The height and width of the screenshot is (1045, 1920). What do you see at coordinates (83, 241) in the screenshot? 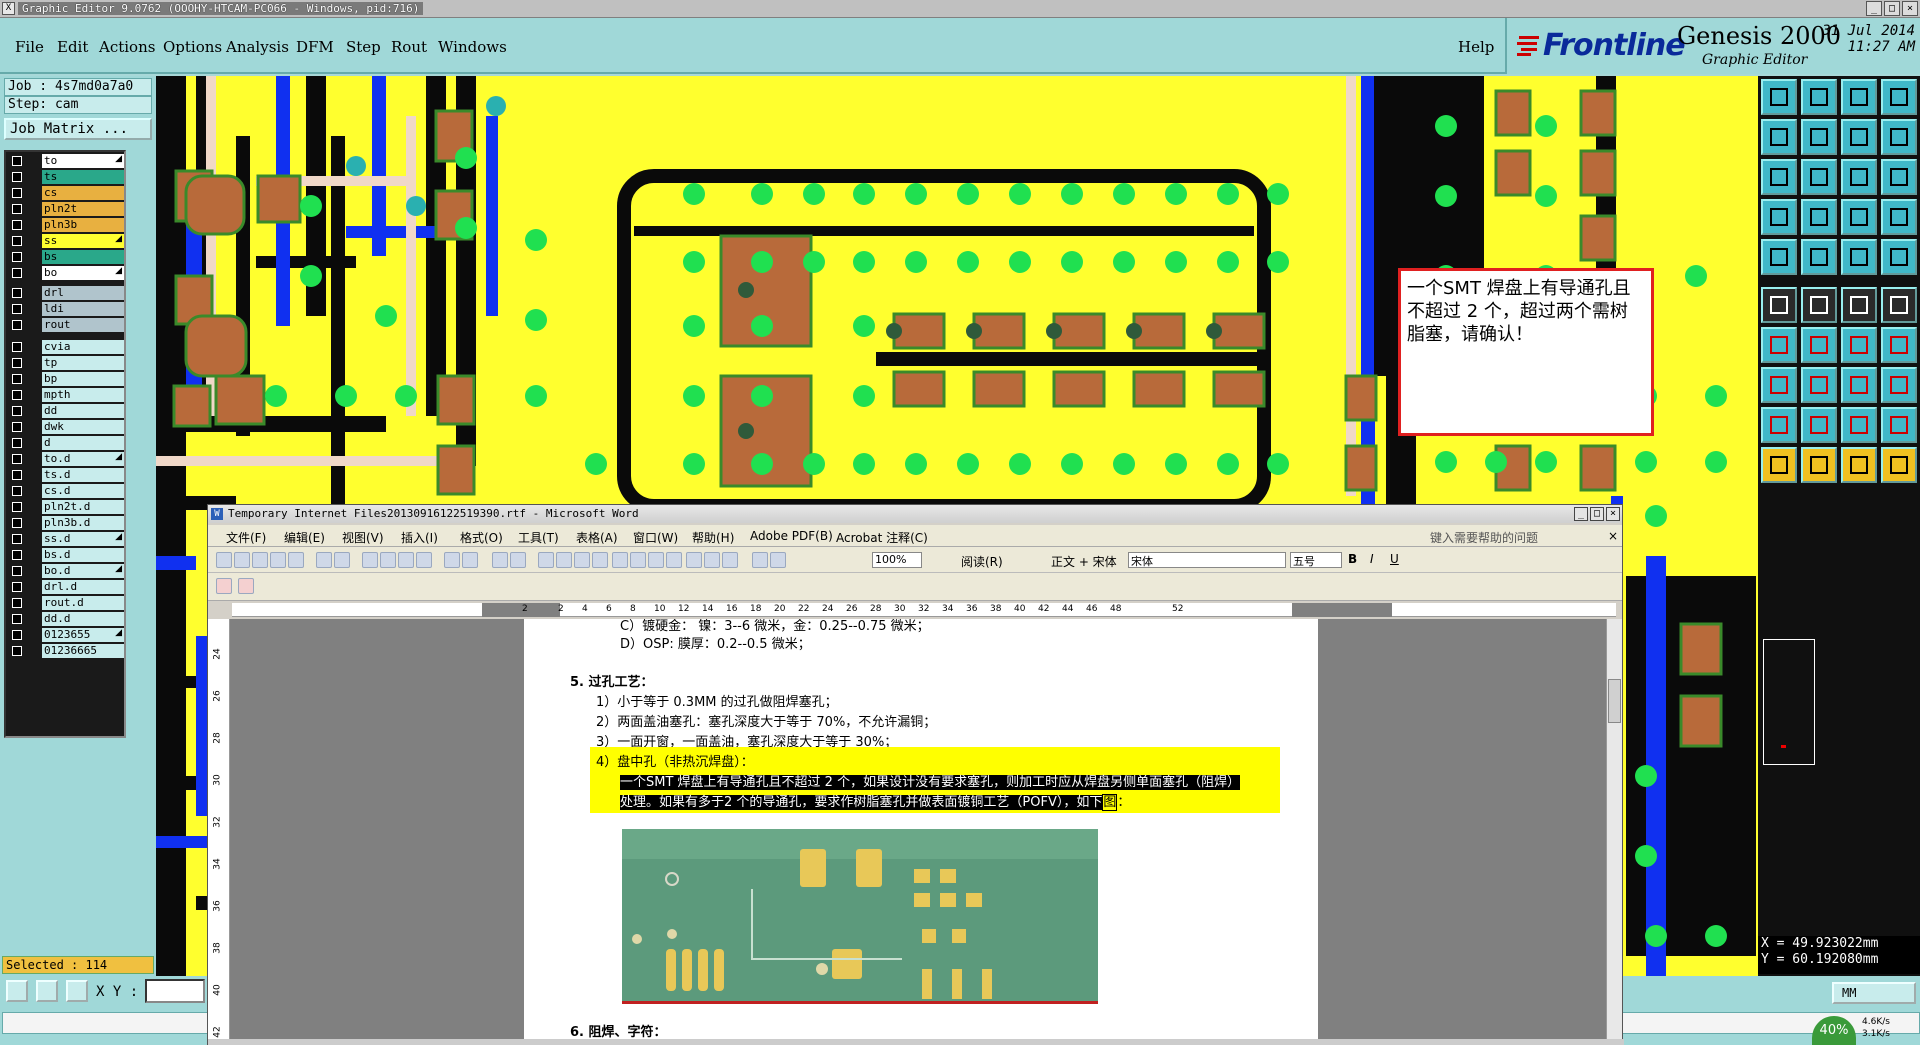
I see `layer-name: ss` at bounding box center [83, 241].